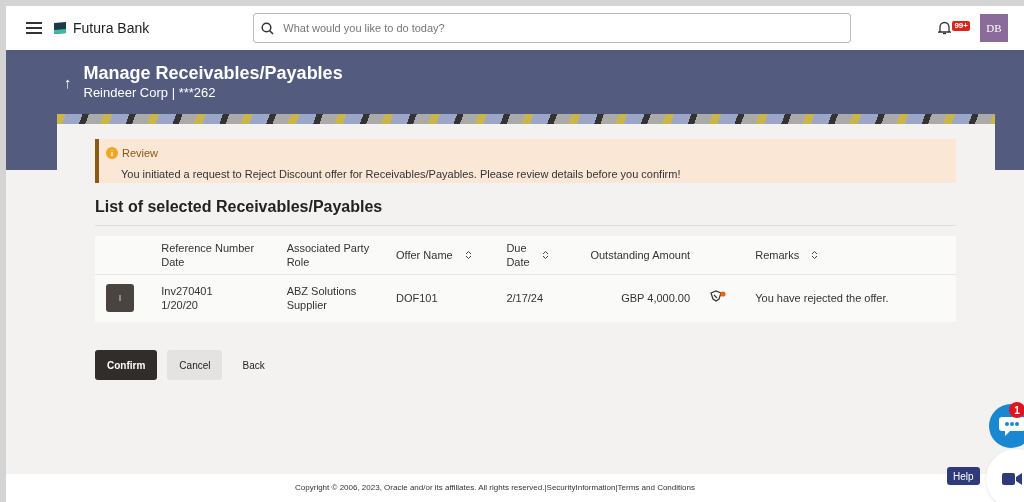  I want to click on notification-badge: 99+, so click(961, 25).